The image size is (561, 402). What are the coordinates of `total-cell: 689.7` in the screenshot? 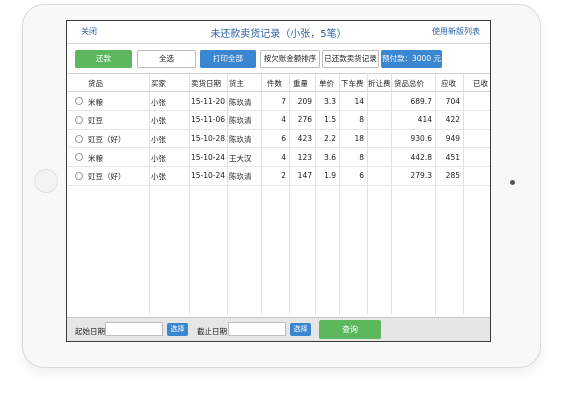 It's located at (421, 101).